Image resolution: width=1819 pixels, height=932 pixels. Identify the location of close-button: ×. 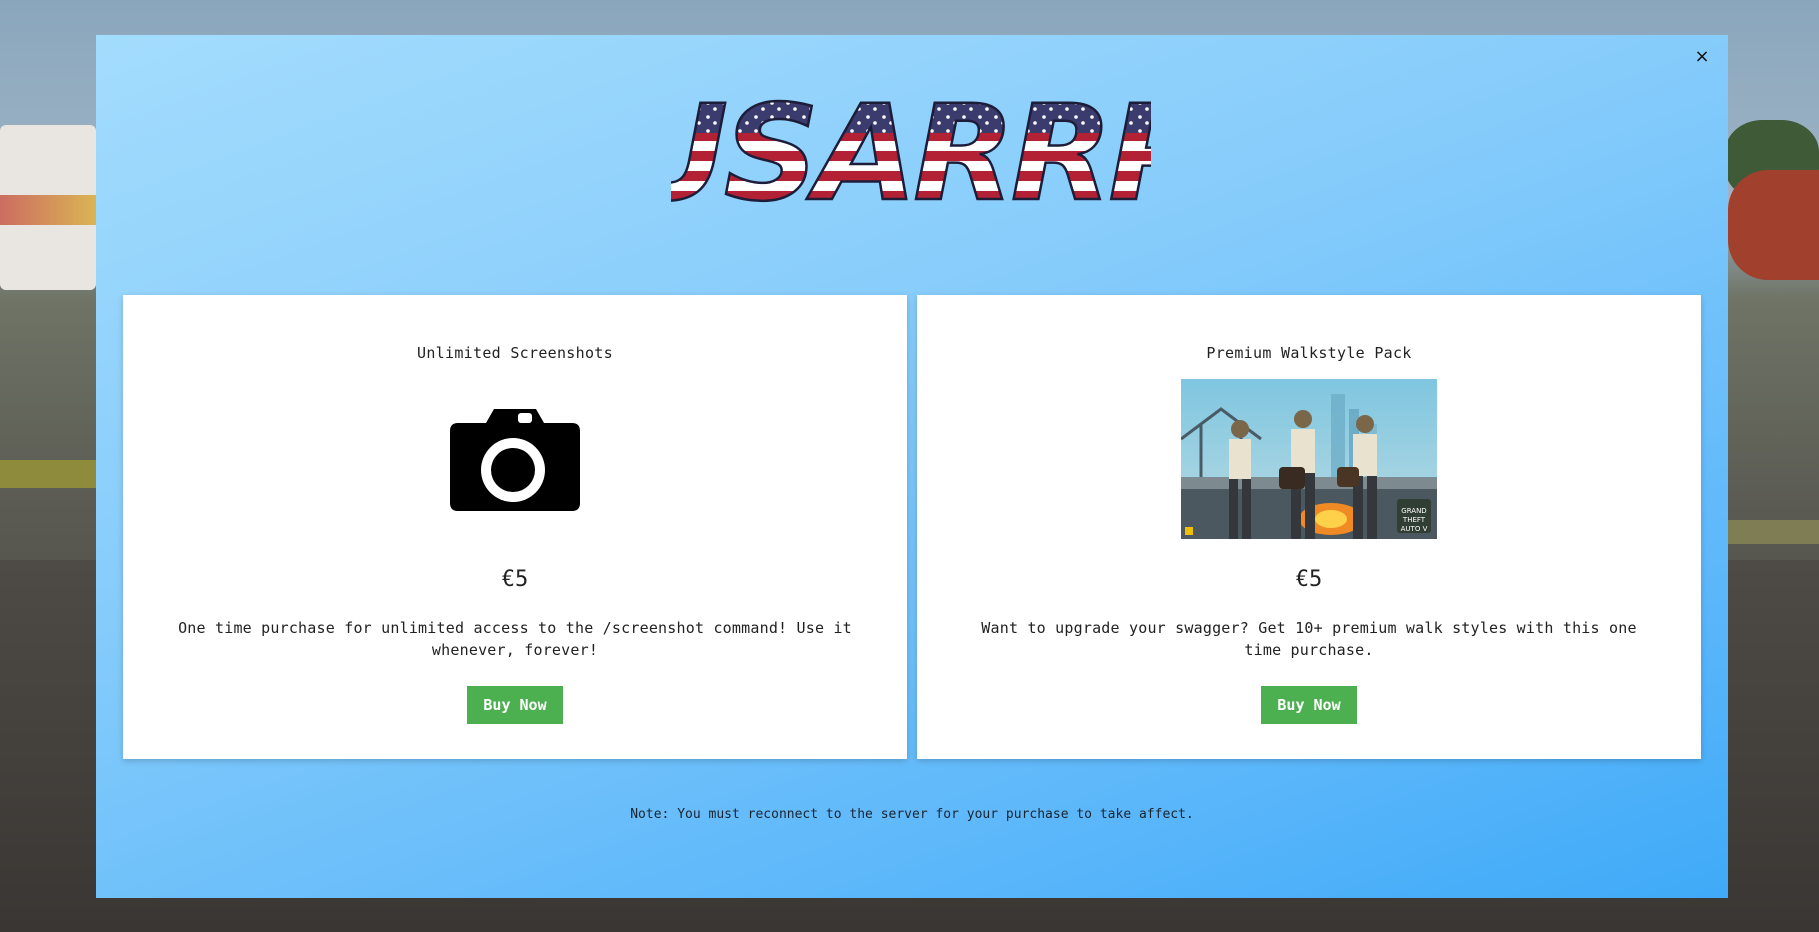
(1702, 57).